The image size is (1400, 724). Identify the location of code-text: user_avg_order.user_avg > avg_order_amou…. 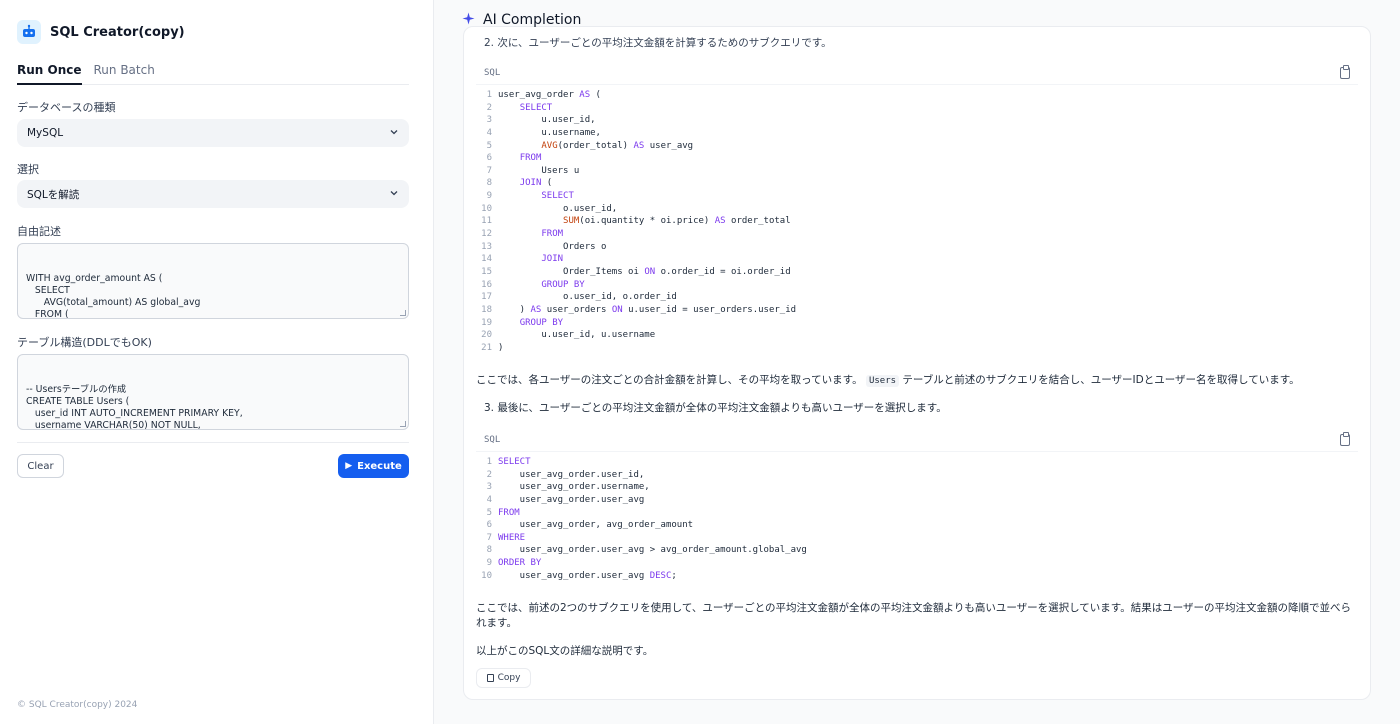
(652, 550).